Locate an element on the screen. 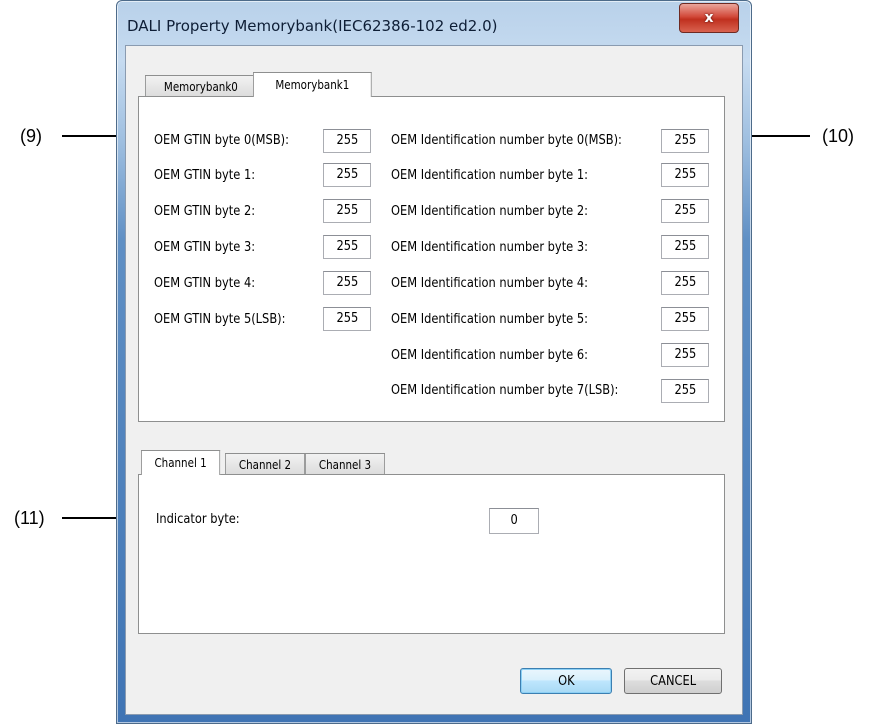  cancel-button: CANCEL is located at coordinates (673, 681).